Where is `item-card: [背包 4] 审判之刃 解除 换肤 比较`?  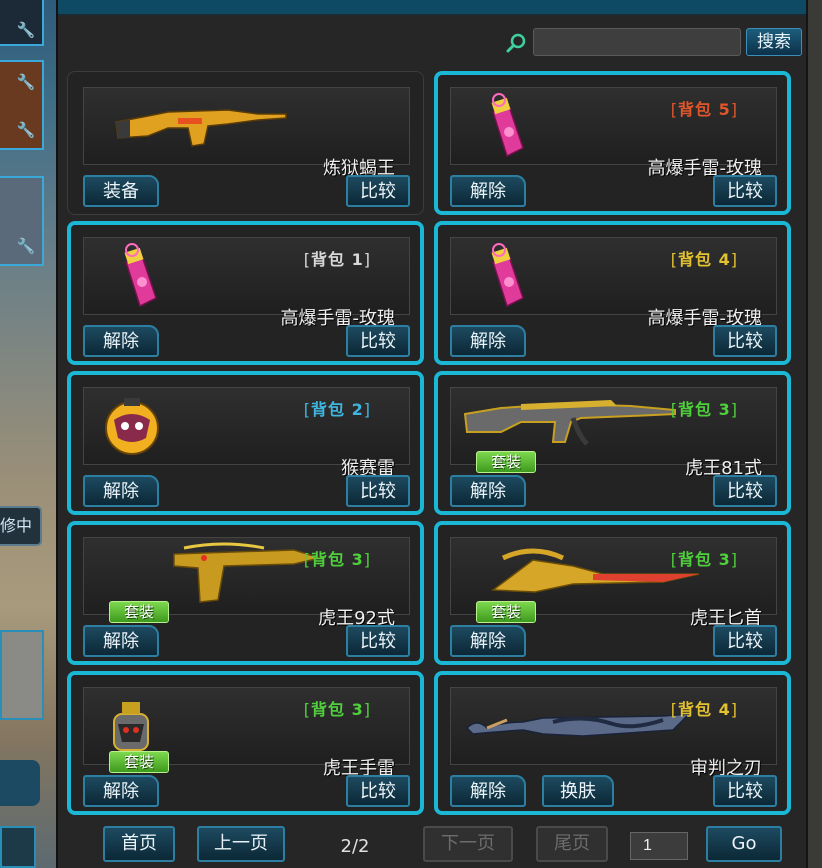 item-card: [背包 4] 审判之刃 解除 换肤 比较 is located at coordinates (612, 743).